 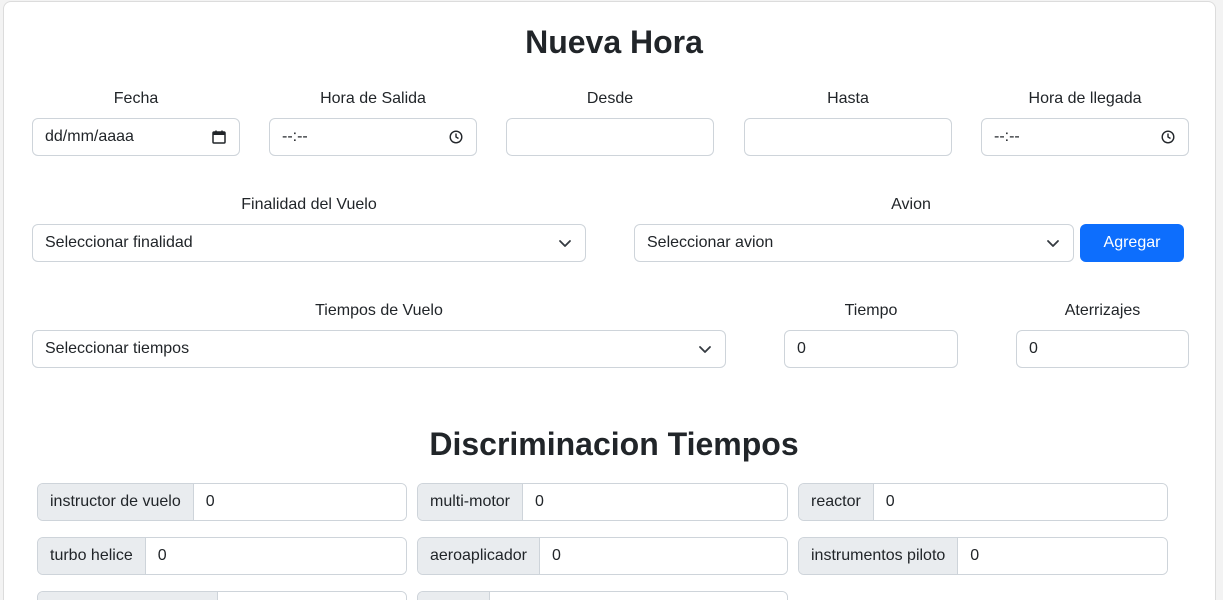 What do you see at coordinates (117, 348) in the screenshot?
I see `tiempos-vuelo-selected: Seleccionar tiempos` at bounding box center [117, 348].